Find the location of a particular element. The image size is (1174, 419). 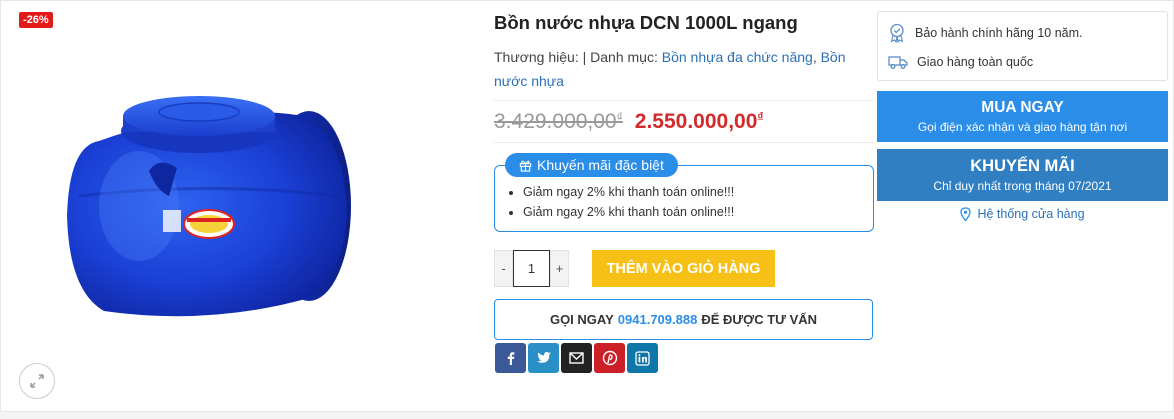

pinterest-icon is located at coordinates (609, 358).